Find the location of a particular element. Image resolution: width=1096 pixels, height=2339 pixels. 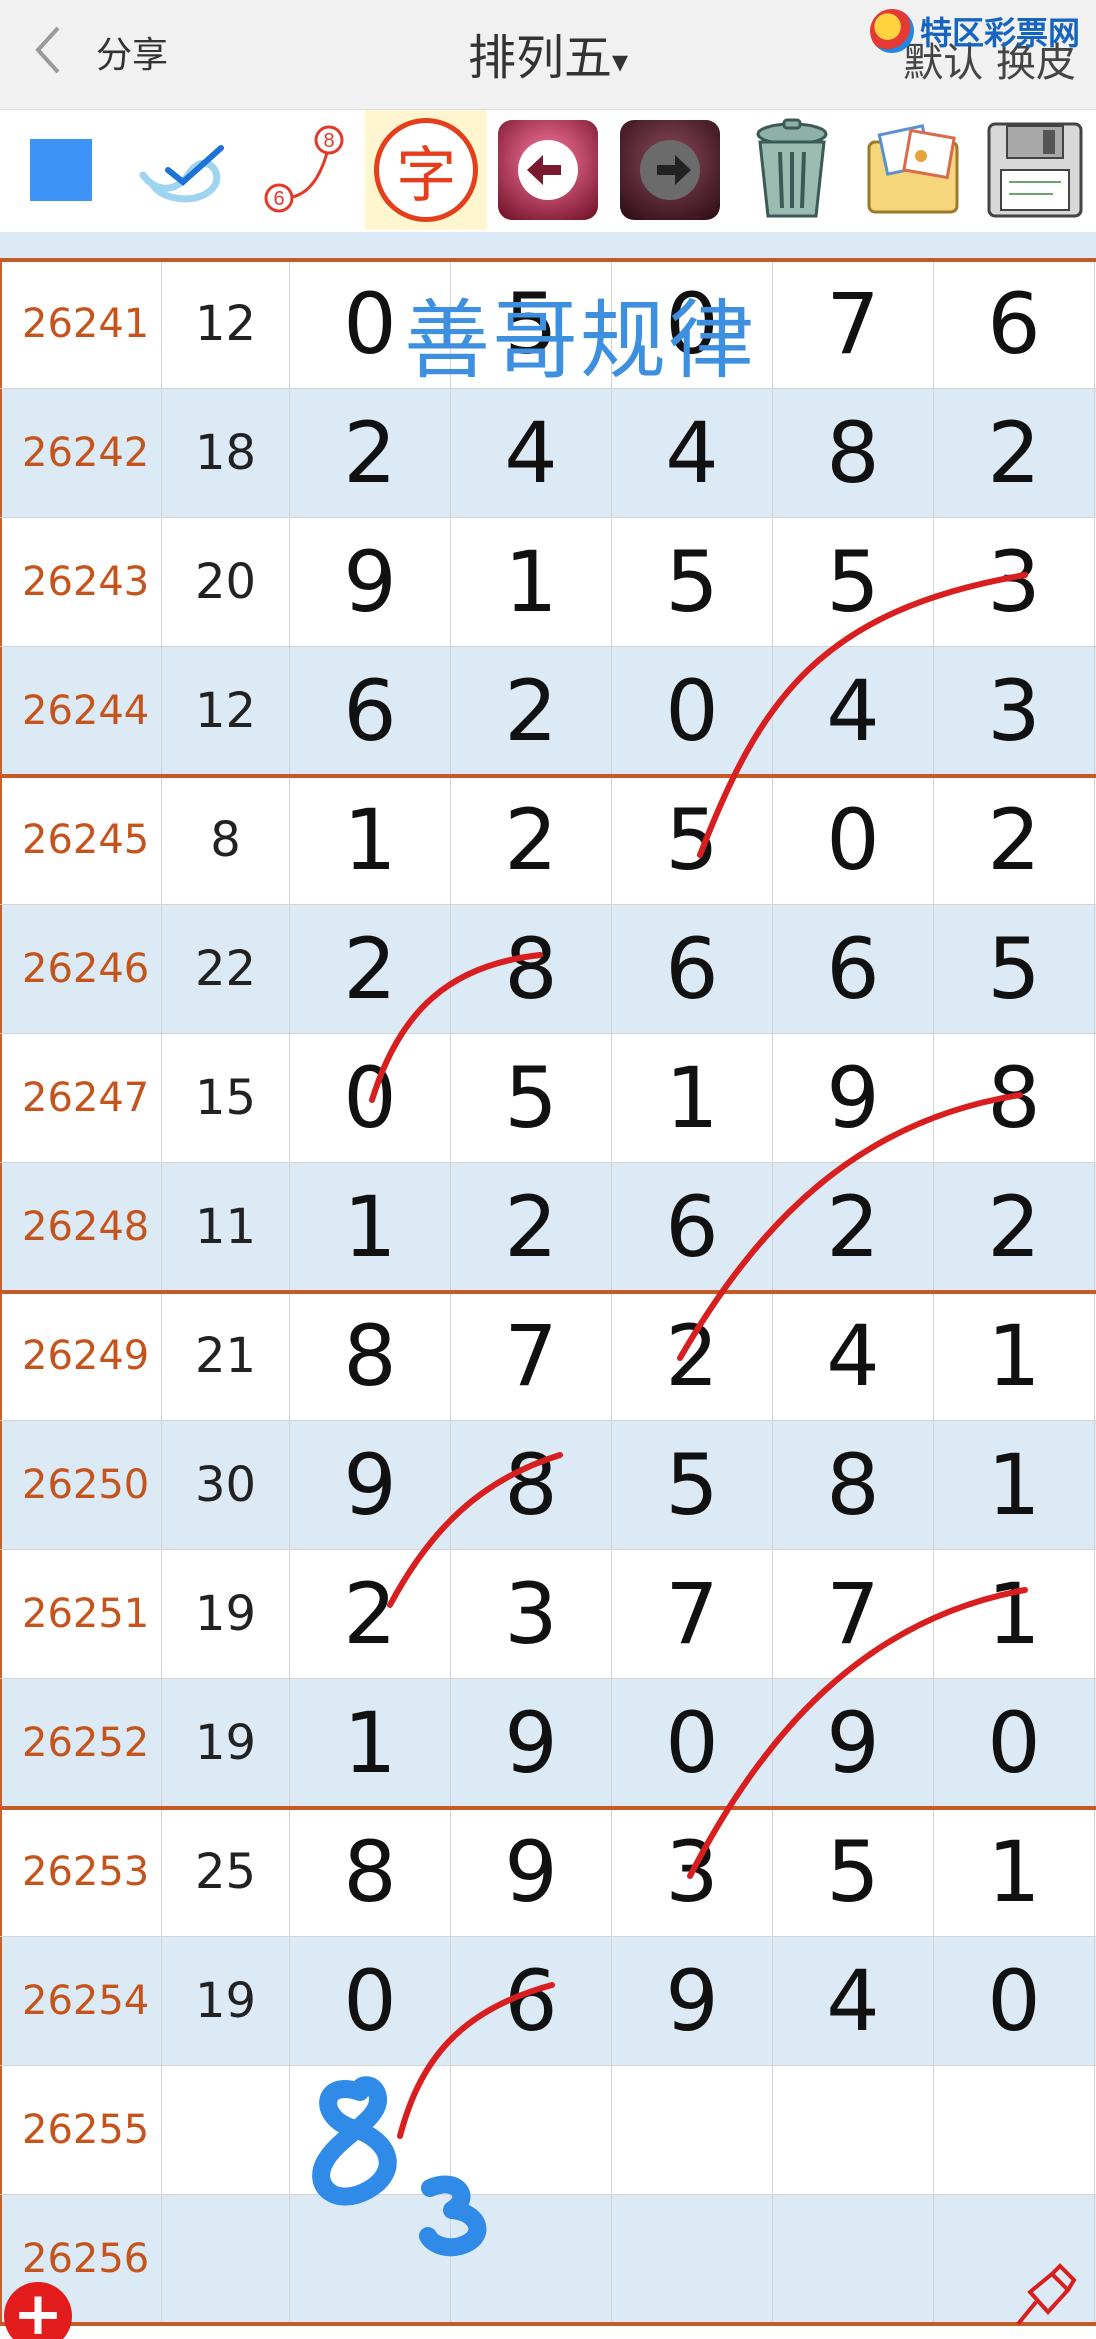

digit-cell-3: 4 is located at coordinates (692, 453).